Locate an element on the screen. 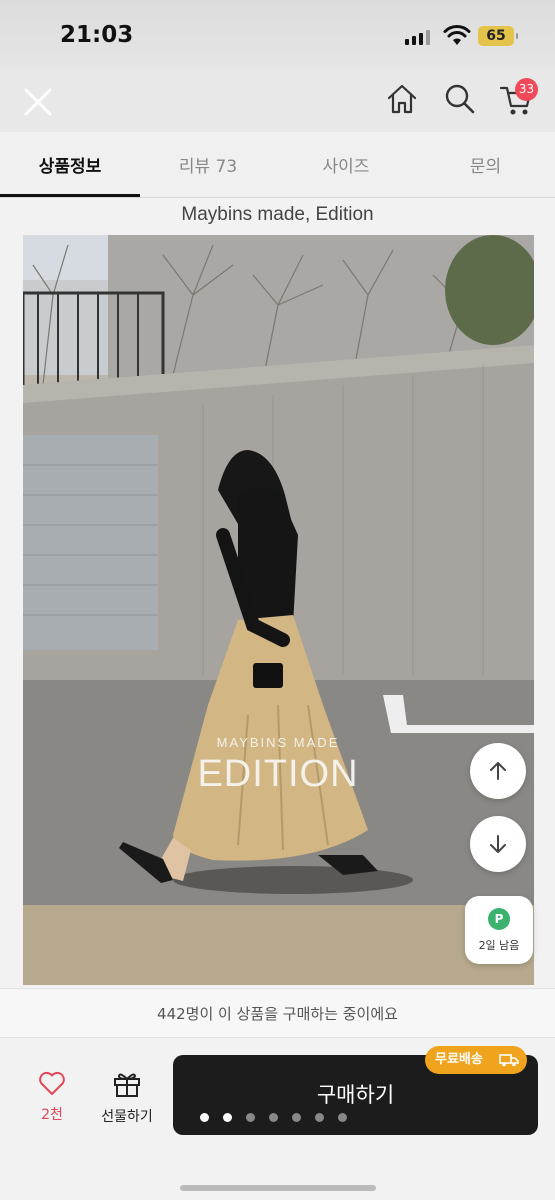  free-shipping-label: 무료배송 is located at coordinates (459, 1059).